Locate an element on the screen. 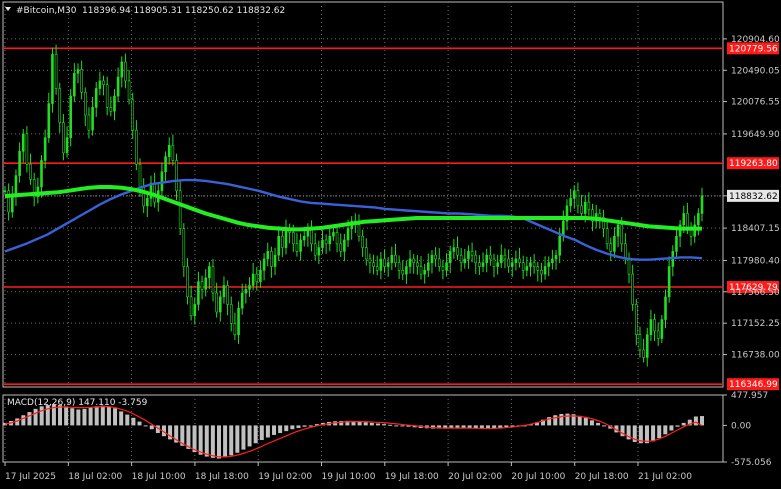 This screenshot has width=781, height=489. macd-label: MACD(12,26,9) 147.110 -3.759 is located at coordinates (77, 403).